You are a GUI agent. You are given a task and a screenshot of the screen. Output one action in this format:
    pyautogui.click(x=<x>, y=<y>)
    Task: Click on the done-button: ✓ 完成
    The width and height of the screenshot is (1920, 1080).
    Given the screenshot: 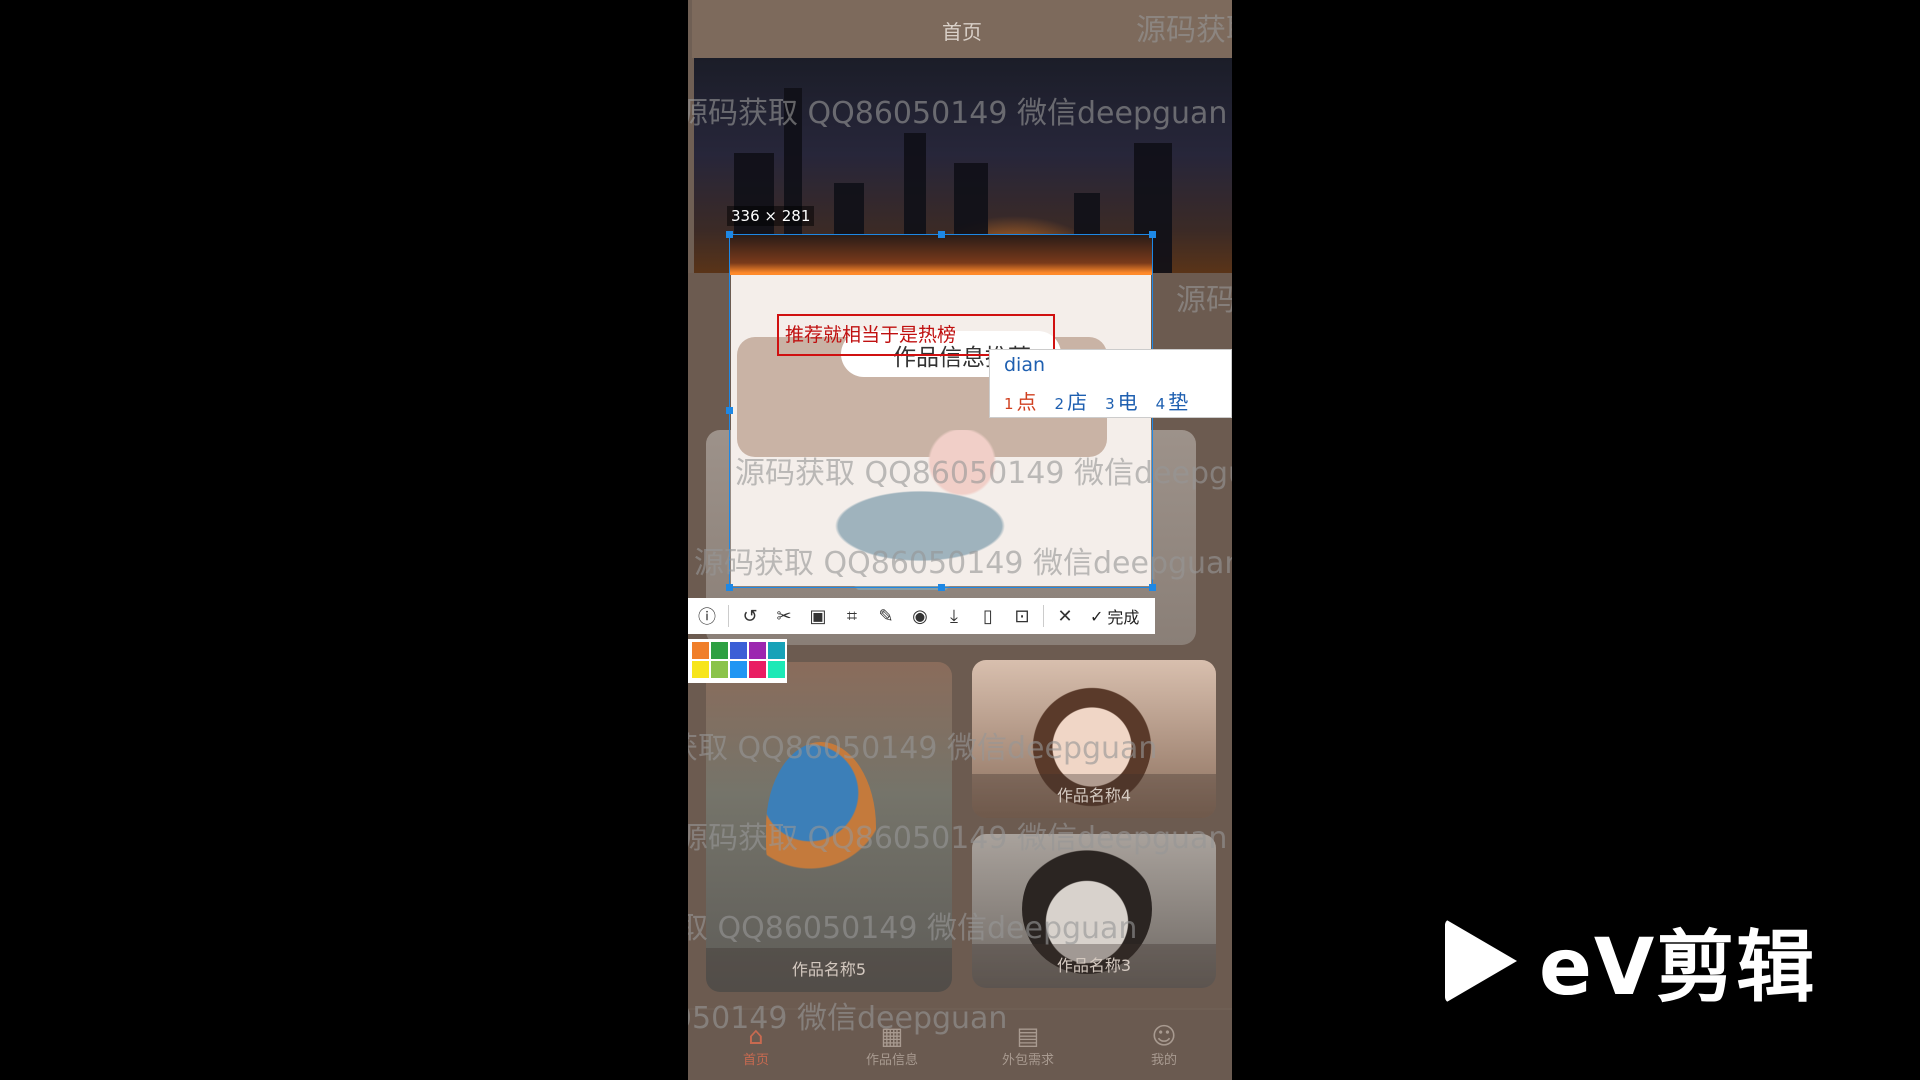 What is the action you would take?
    pyautogui.click(x=1114, y=616)
    